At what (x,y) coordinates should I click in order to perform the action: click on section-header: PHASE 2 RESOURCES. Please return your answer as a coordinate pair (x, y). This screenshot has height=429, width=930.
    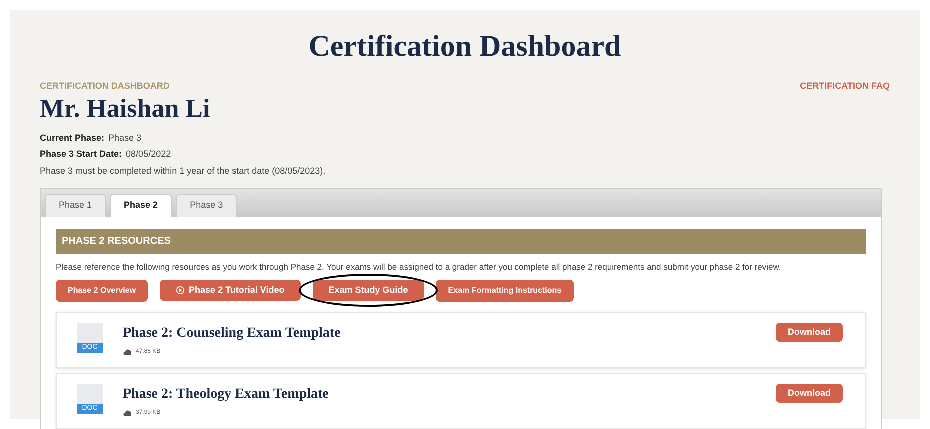
    Looking at the image, I should click on (461, 241).